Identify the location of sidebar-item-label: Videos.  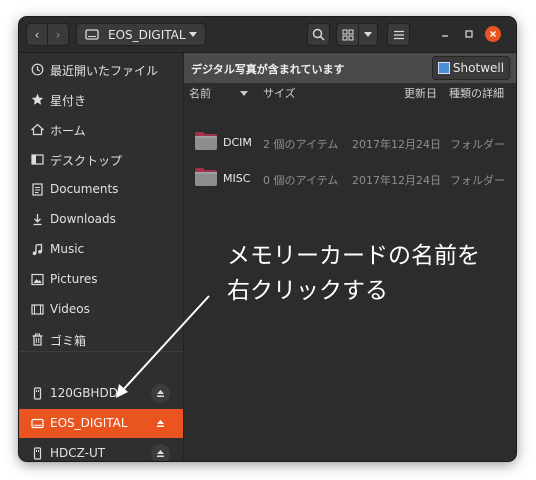
(70, 309).